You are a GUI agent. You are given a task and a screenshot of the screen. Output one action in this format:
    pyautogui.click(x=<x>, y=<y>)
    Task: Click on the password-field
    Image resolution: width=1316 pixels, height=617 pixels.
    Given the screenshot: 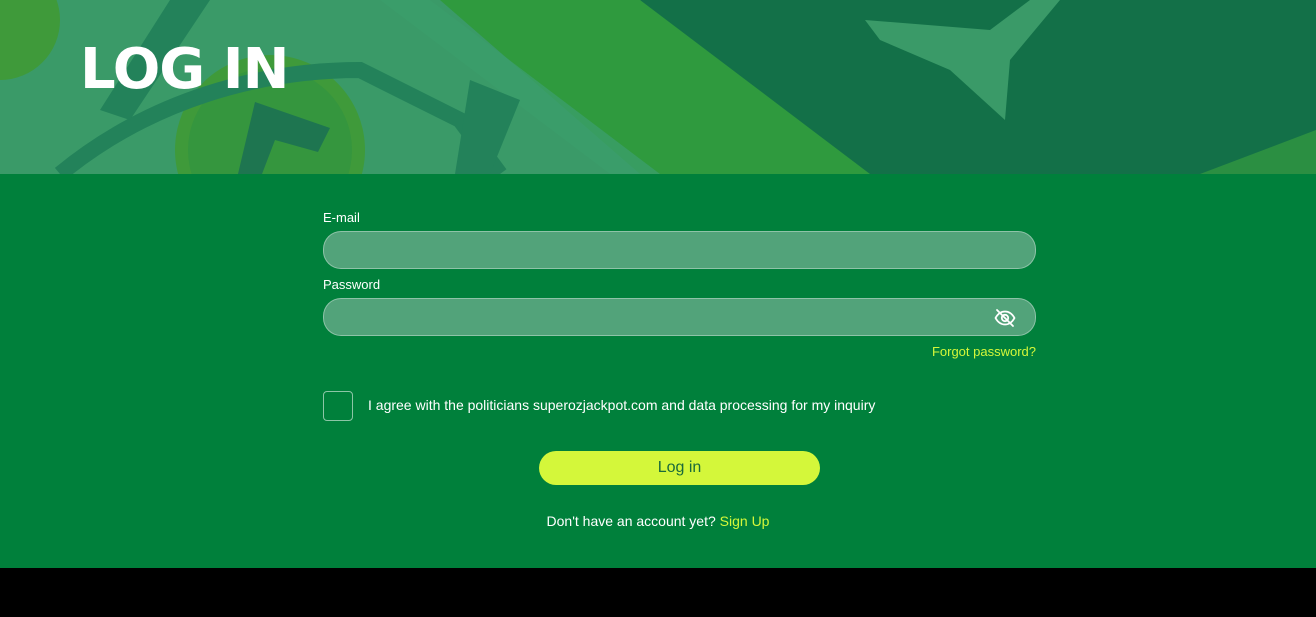 What is the action you would take?
    pyautogui.click(x=679, y=317)
    